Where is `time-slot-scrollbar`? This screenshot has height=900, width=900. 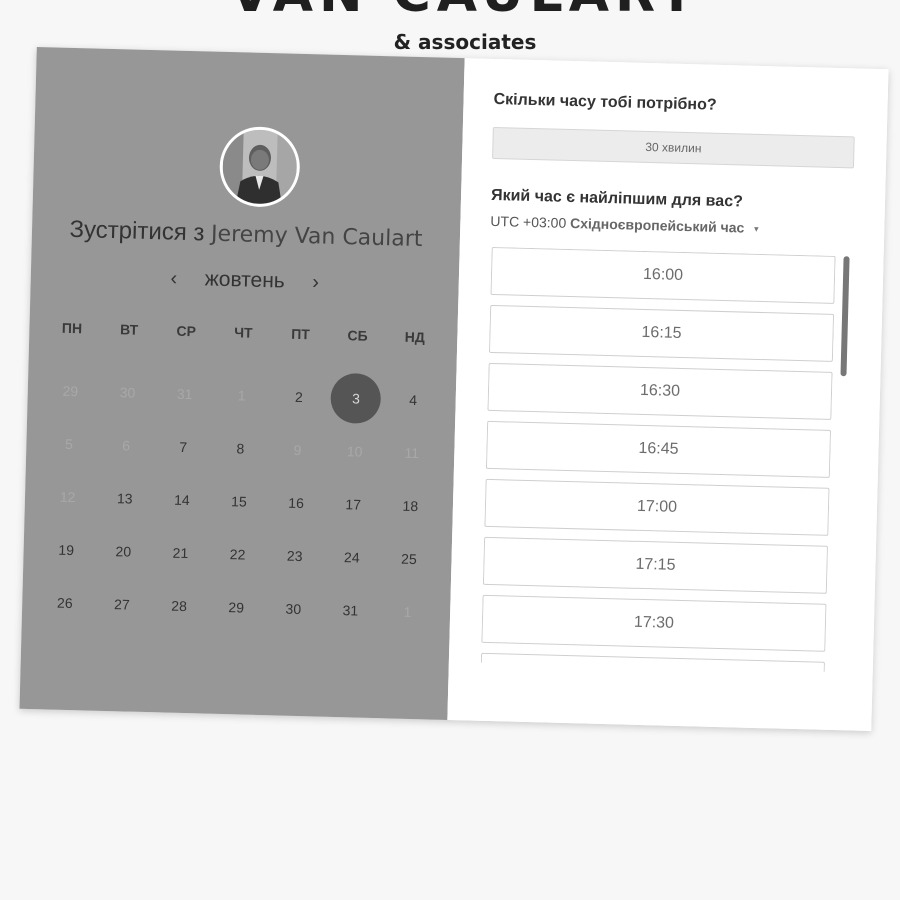 time-slot-scrollbar is located at coordinates (845, 316).